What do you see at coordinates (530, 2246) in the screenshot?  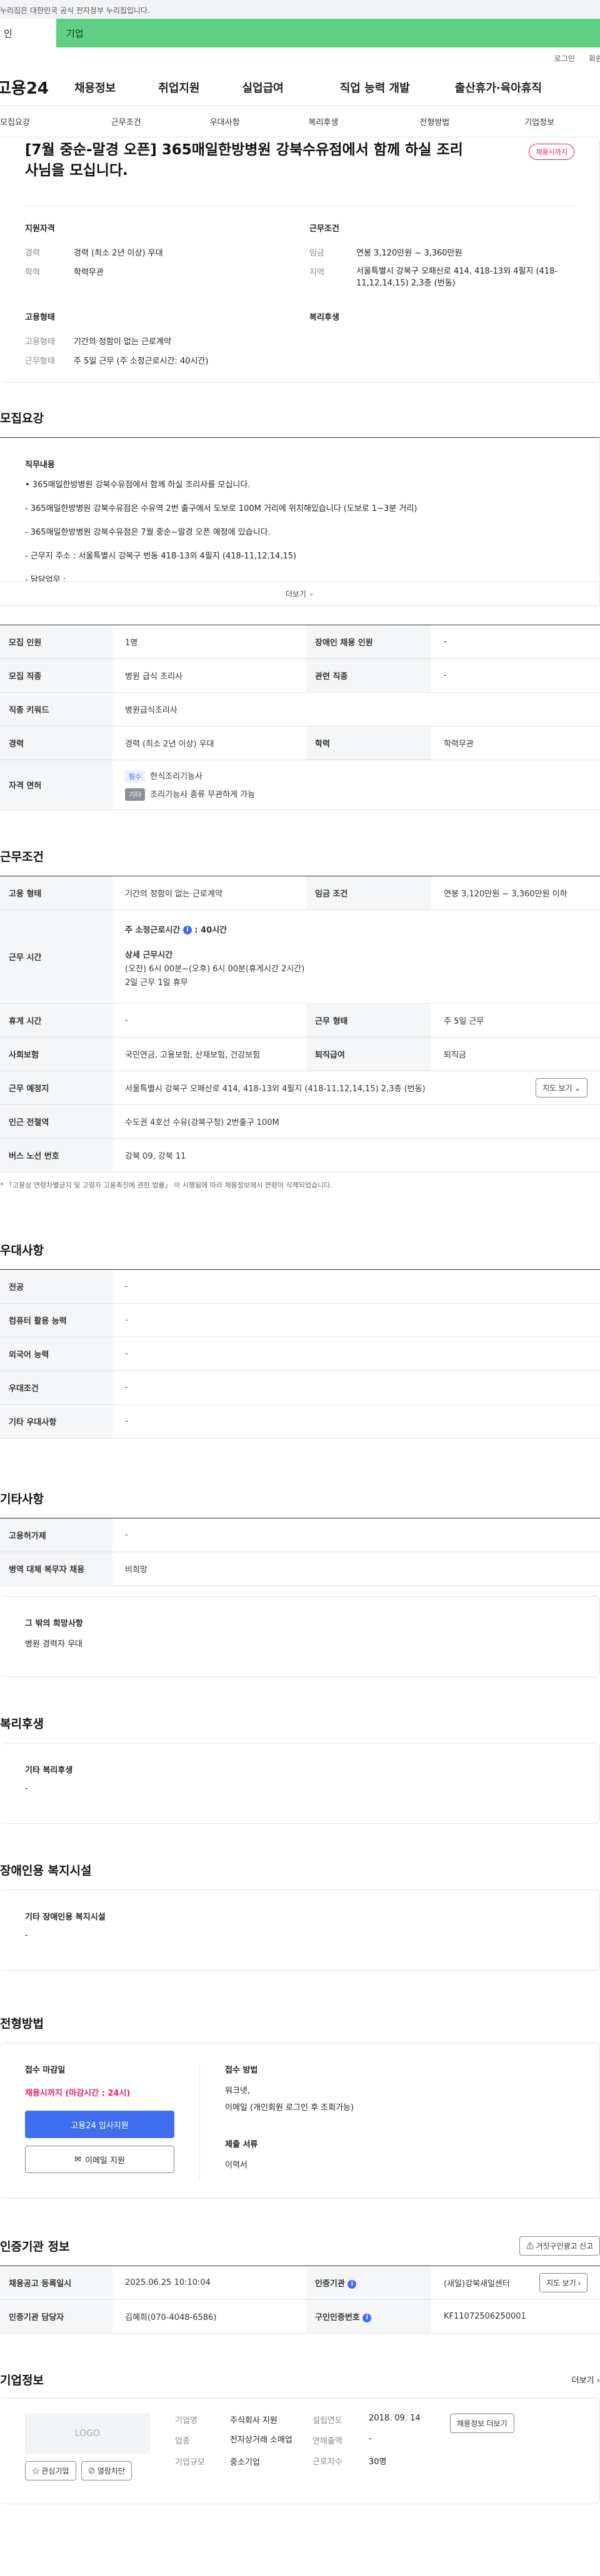 I see `report-icon: ⚠` at bounding box center [530, 2246].